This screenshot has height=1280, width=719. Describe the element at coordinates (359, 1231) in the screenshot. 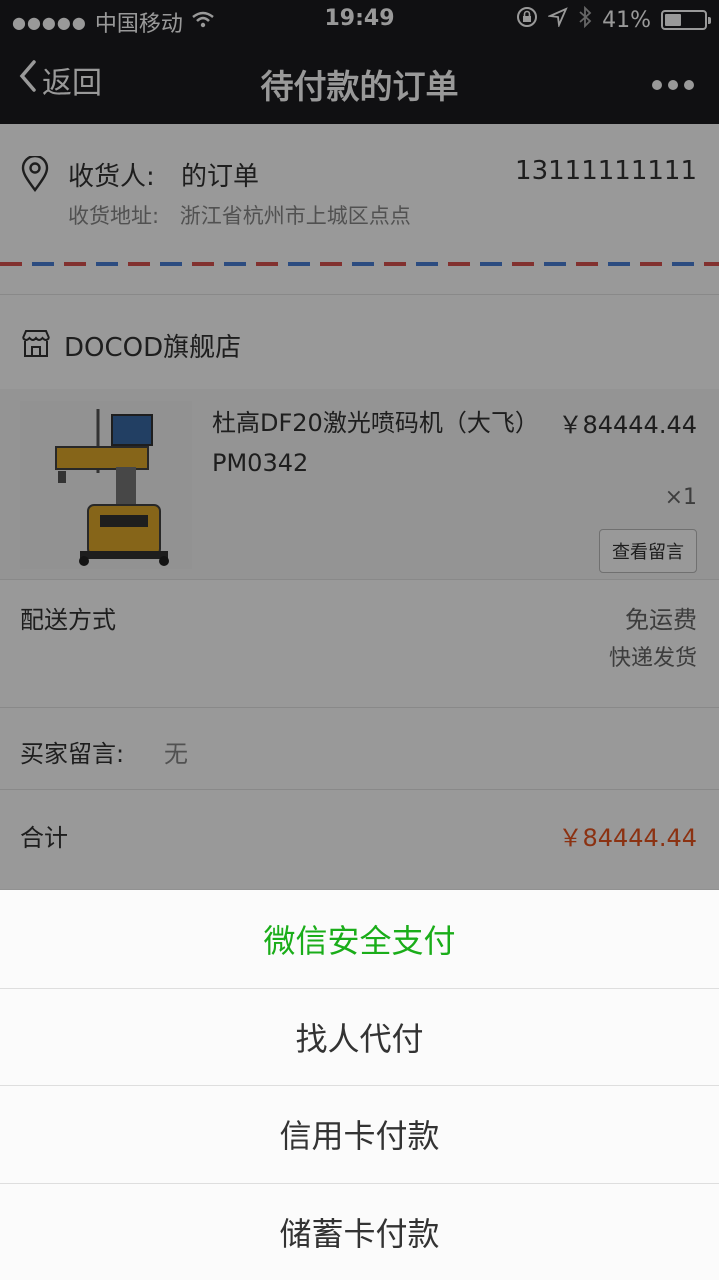

I see `debit-card-option: 储蓄卡付款` at that location.